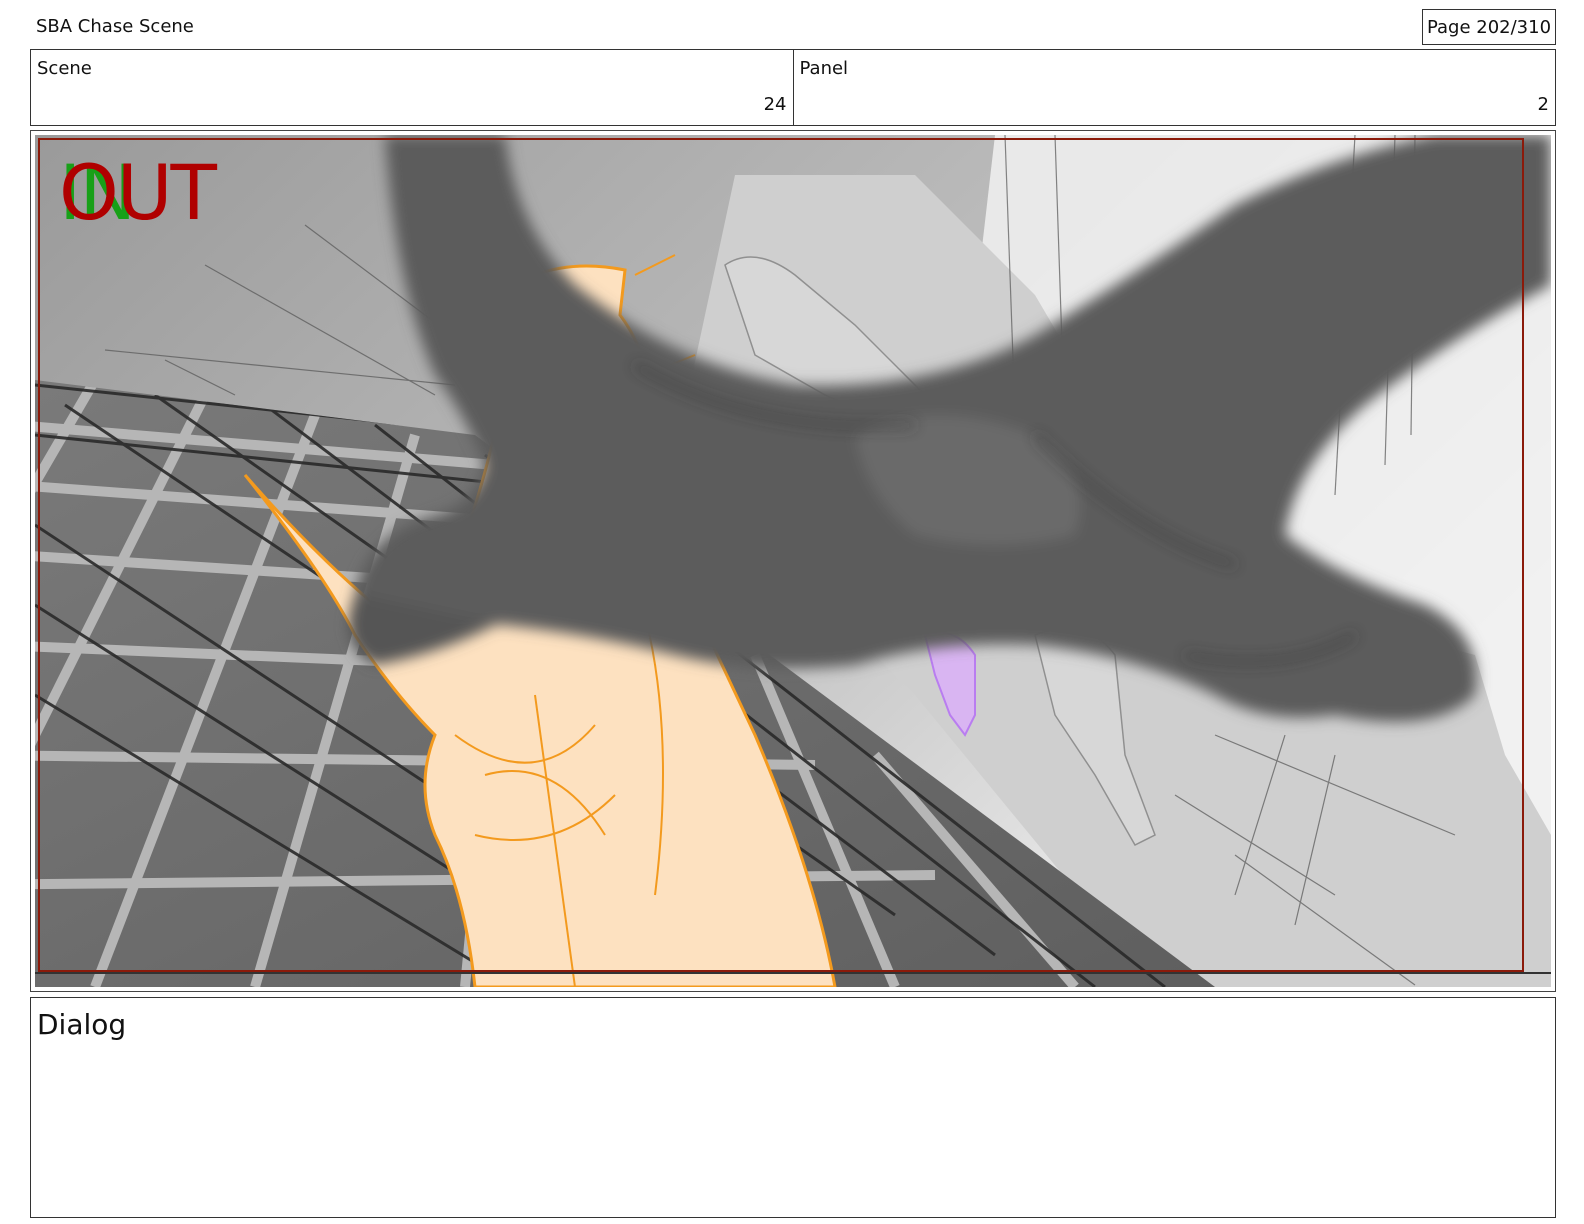  Describe the element at coordinates (824, 68) in the screenshot. I see `panel-label: Panel` at that location.